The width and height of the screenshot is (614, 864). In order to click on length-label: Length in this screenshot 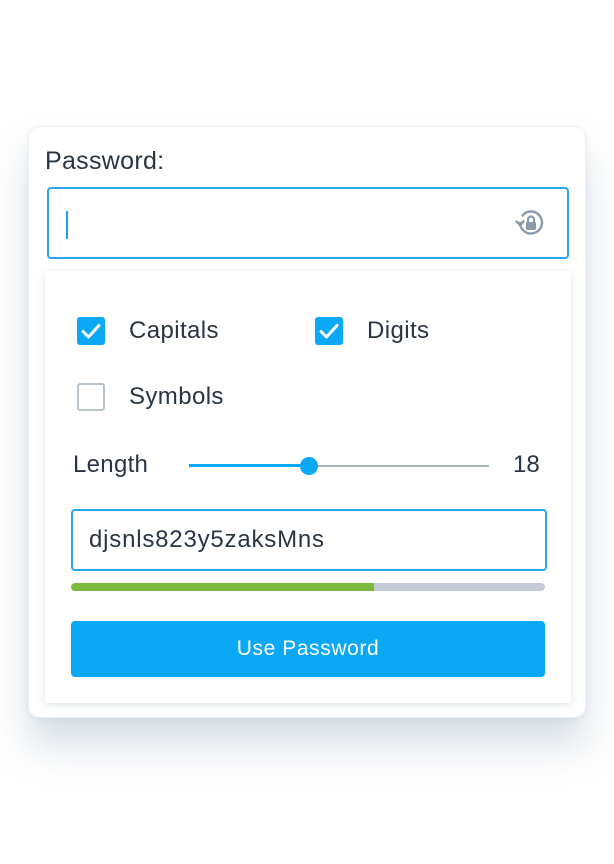, I will do `click(111, 464)`.